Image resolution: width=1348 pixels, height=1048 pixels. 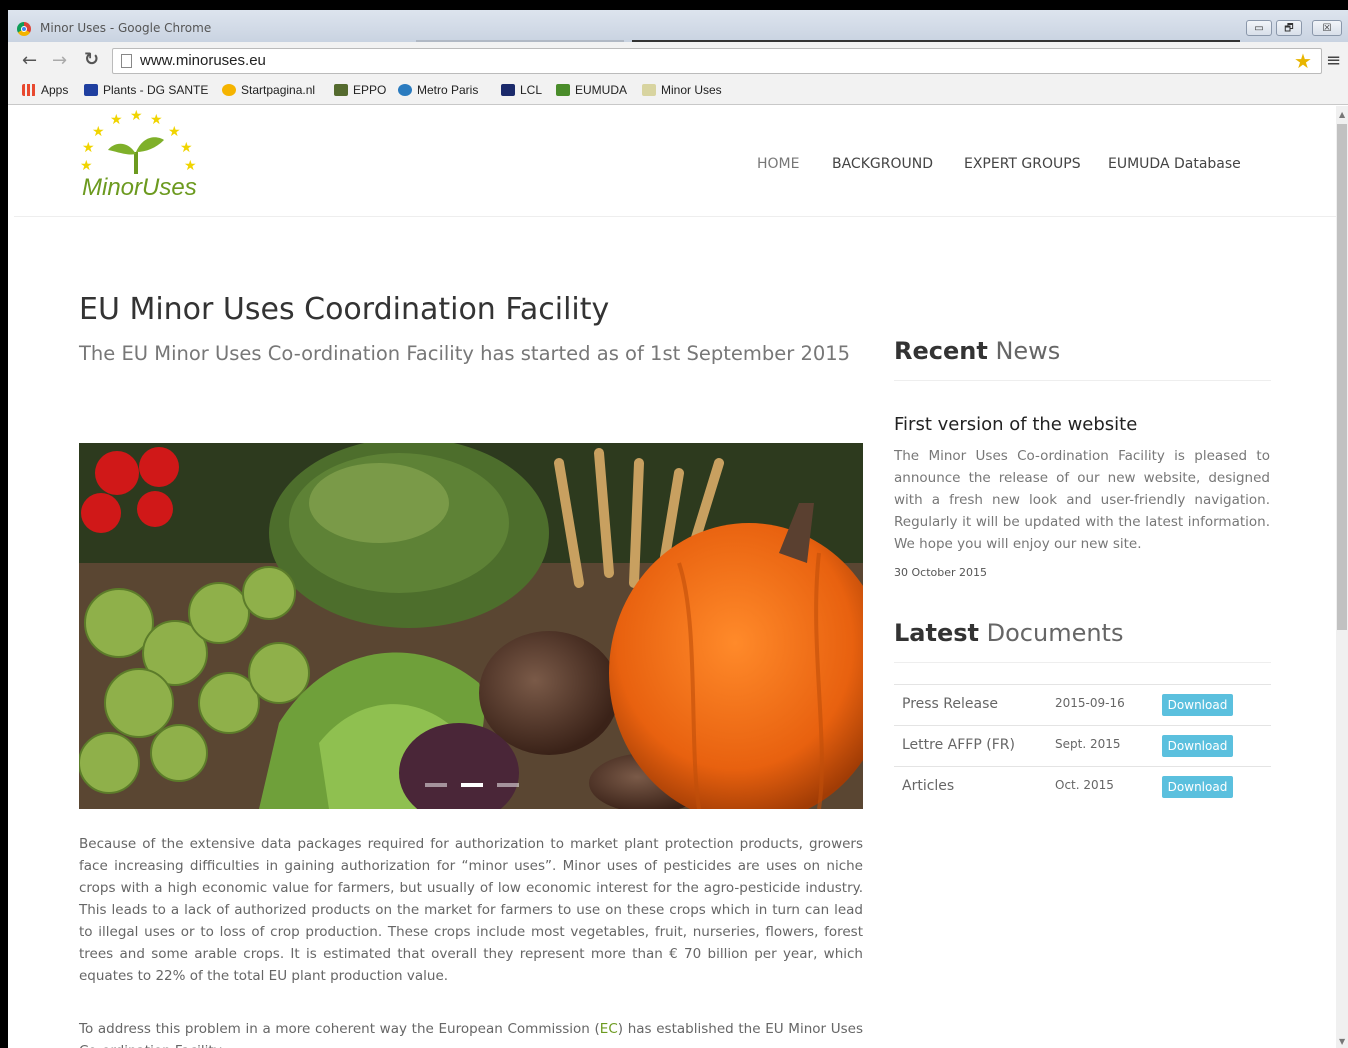 I want to click on bookmark-eumuda: EUMUDA, so click(x=591, y=90).